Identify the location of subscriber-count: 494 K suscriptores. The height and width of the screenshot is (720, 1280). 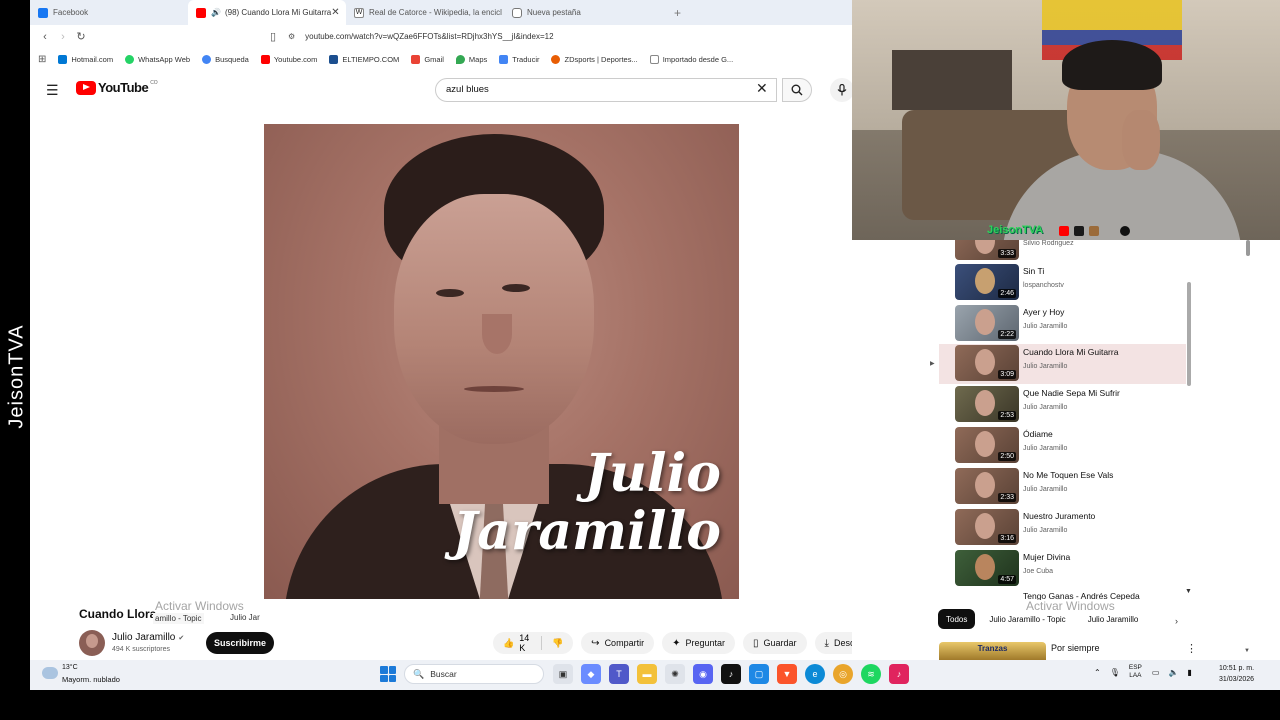
(141, 649).